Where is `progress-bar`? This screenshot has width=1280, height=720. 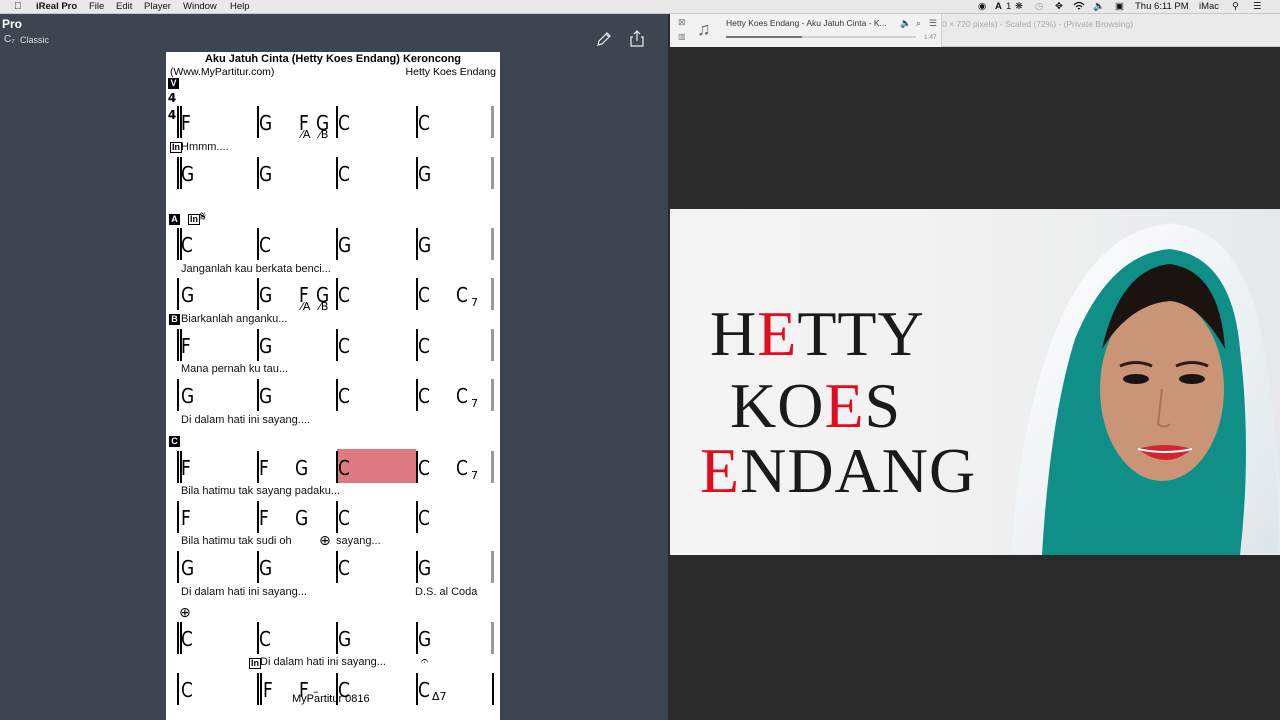
progress-bar is located at coordinates (821, 37).